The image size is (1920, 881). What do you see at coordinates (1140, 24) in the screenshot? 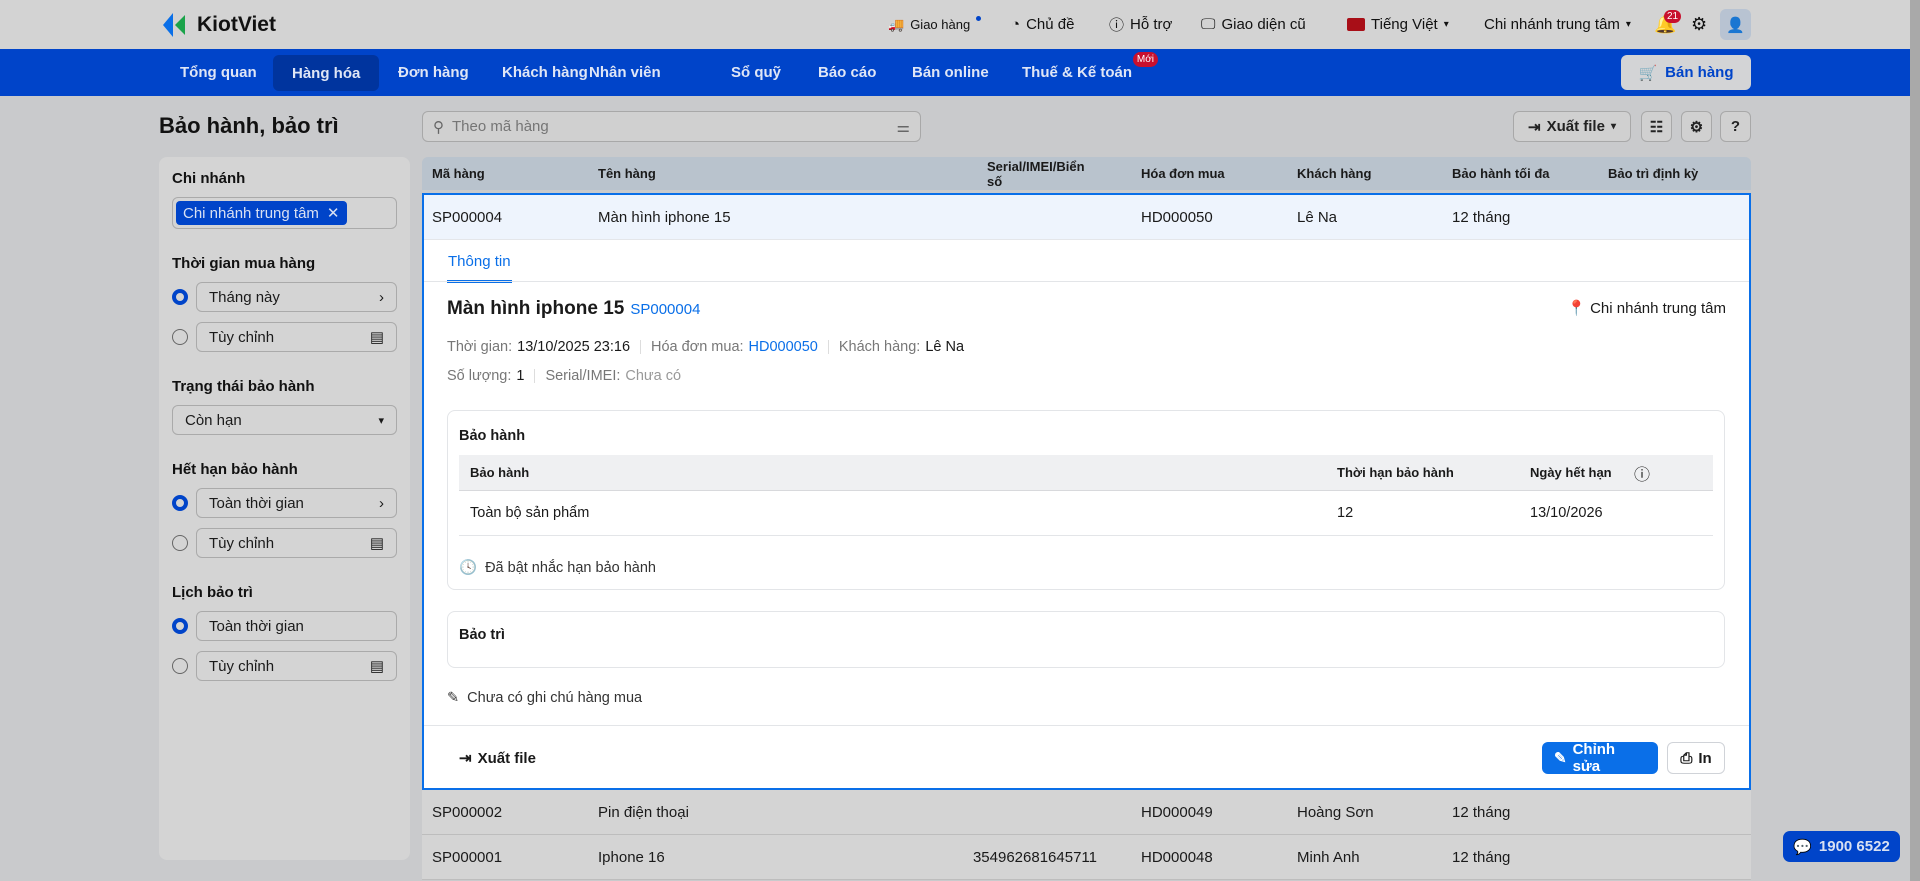
I see `support-link: ⓘ Hỗ trợ` at bounding box center [1140, 24].